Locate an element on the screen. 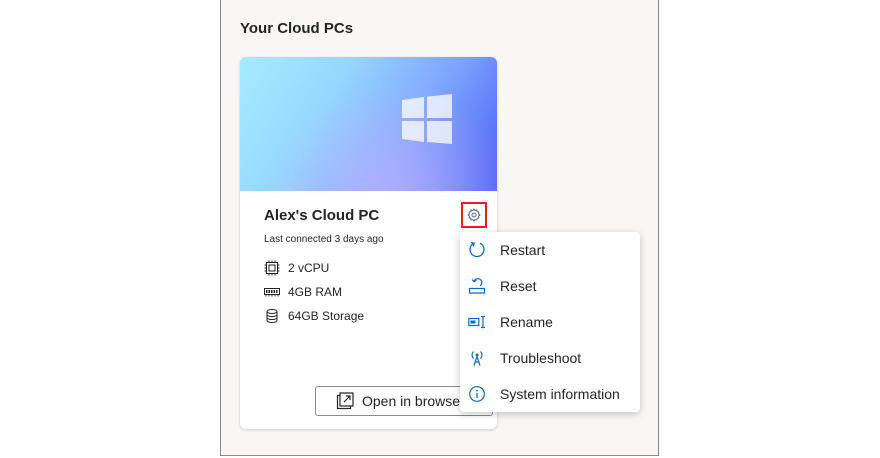 Image resolution: width=880 pixels, height=458 pixels. gear-icon is located at coordinates (474, 215).